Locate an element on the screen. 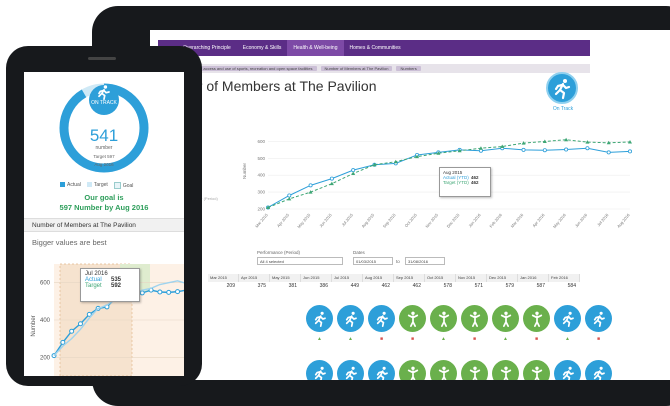 This screenshot has height=406, width=670. running-person-icon is located at coordinates (562, 89).